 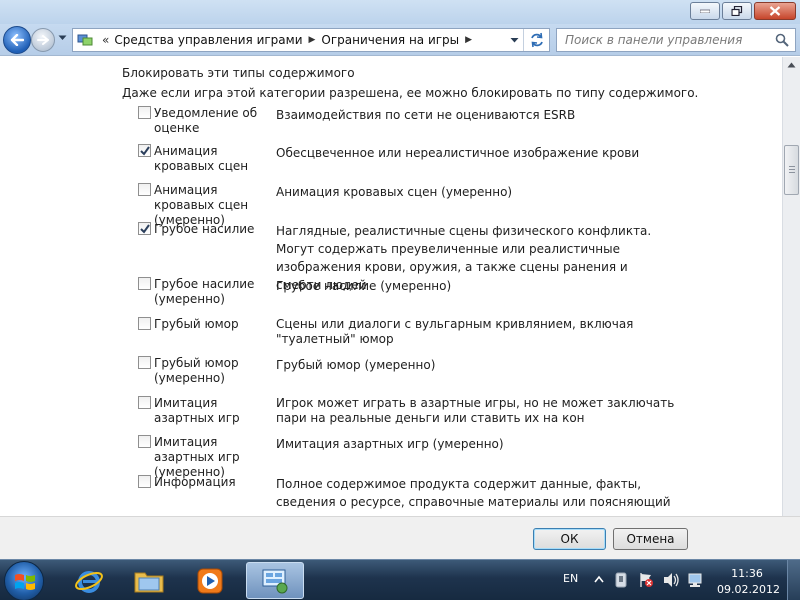 I want to click on restore-icon, so click(x=737, y=11).